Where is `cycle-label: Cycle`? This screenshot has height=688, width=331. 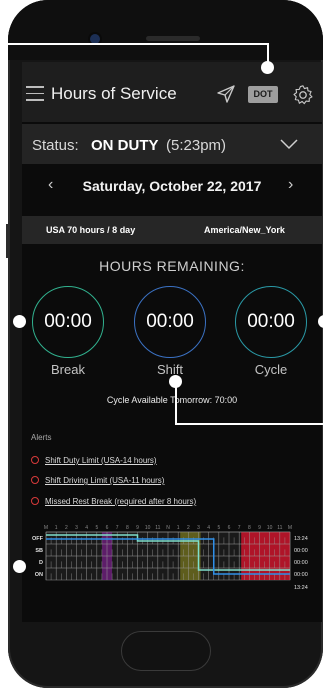 cycle-label: Cycle is located at coordinates (271, 369).